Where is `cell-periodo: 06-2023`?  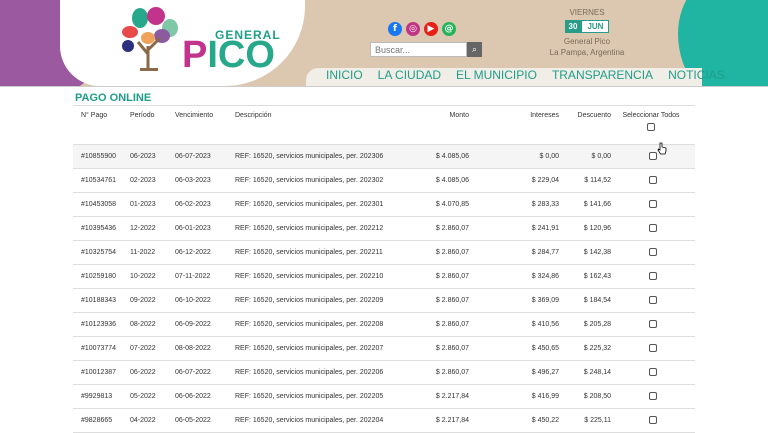 cell-periodo: 06-2023 is located at coordinates (152, 156).